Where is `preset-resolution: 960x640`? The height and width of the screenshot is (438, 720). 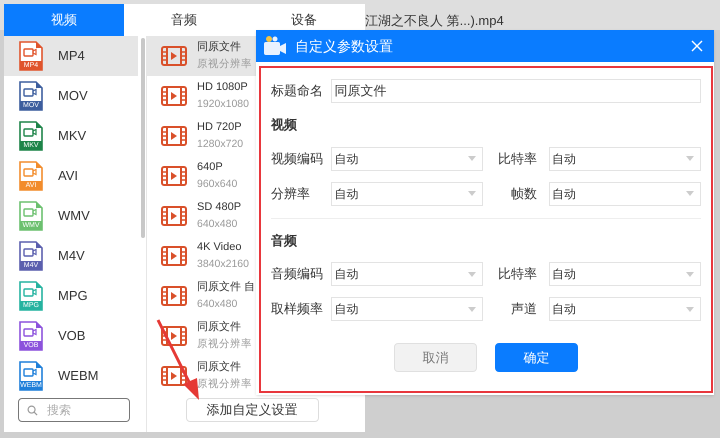
preset-resolution: 960x640 is located at coordinates (217, 184).